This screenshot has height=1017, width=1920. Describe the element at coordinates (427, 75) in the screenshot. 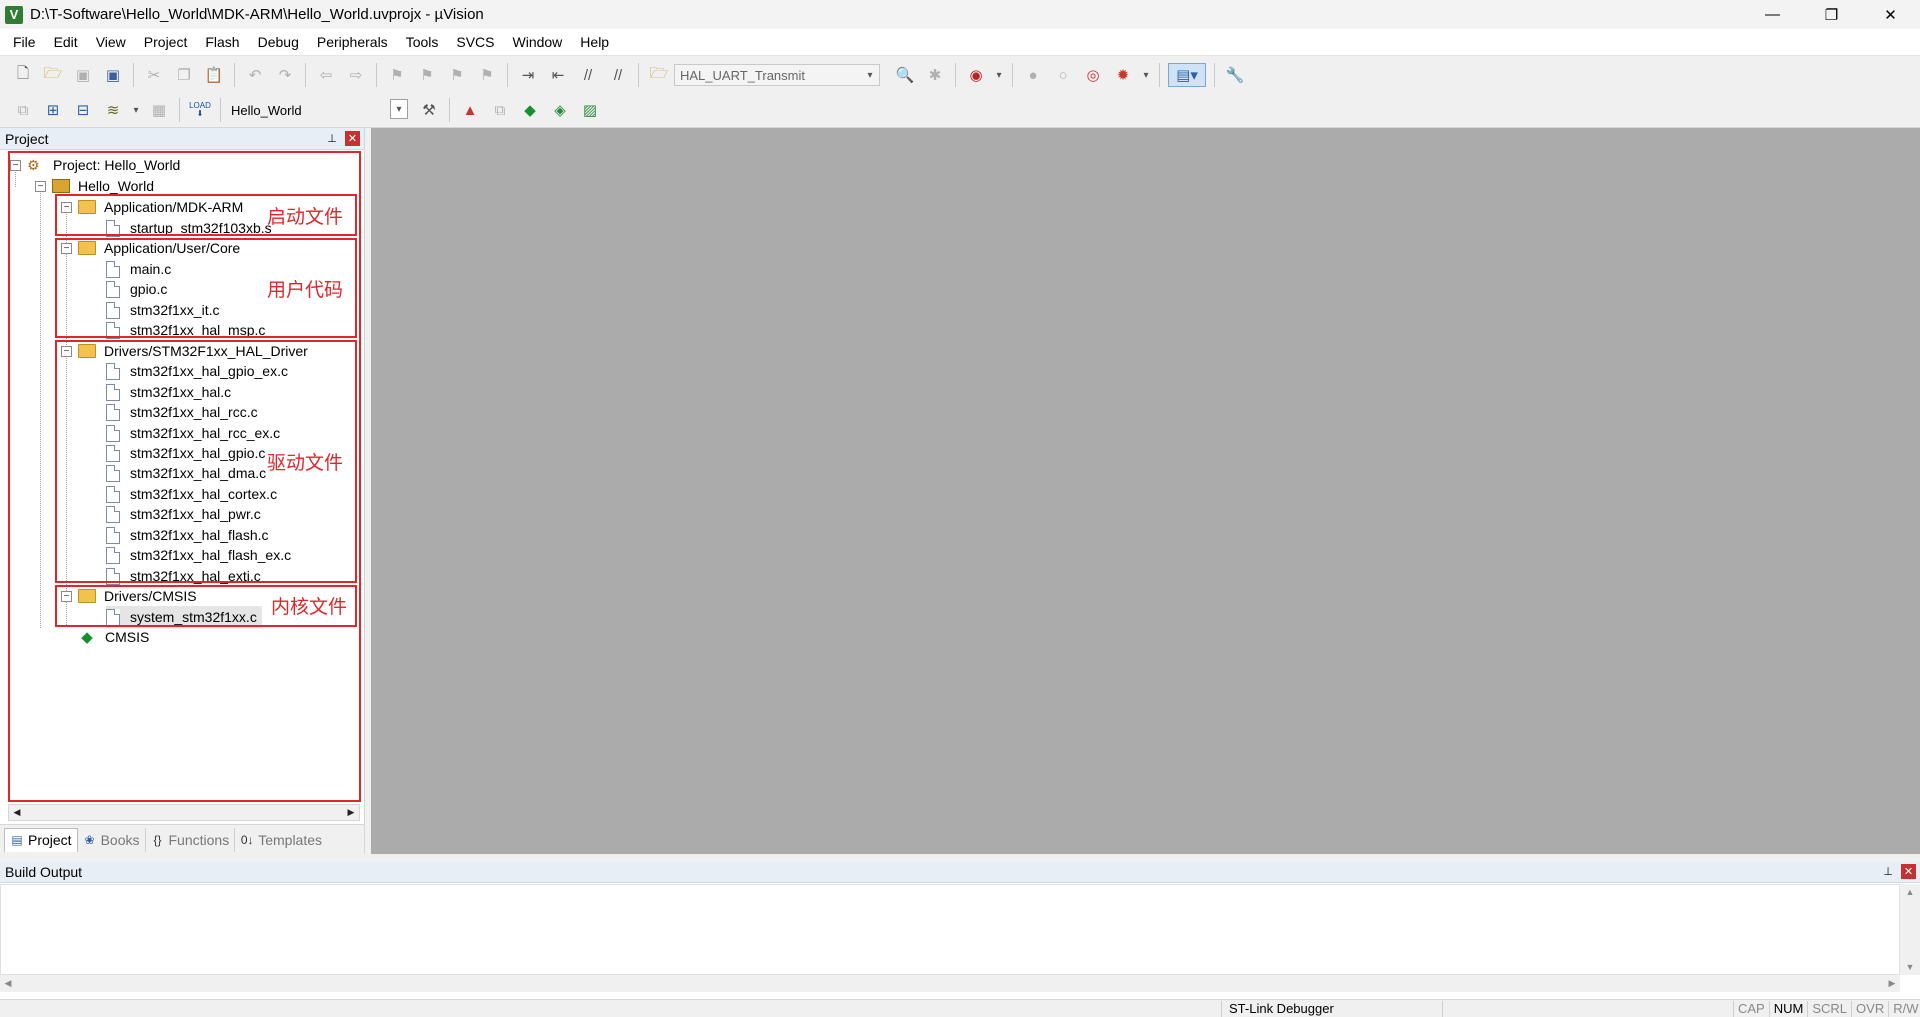

I see `prev-bookmark-icon: ⚑` at that location.